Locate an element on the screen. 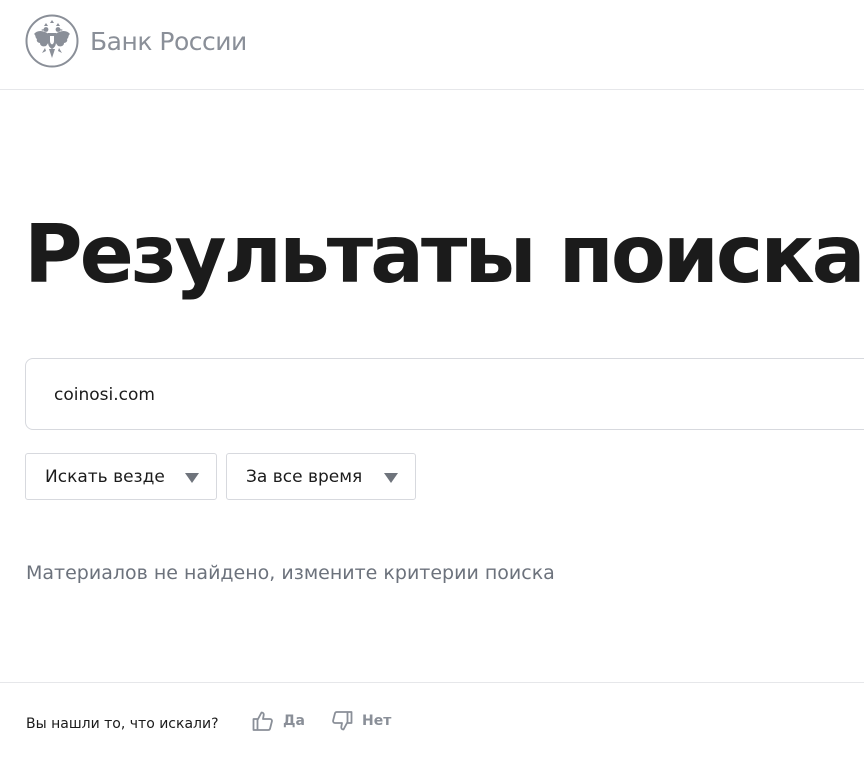 This screenshot has height=758, width=864. search-scope-selected: Искать везде is located at coordinates (105, 477).